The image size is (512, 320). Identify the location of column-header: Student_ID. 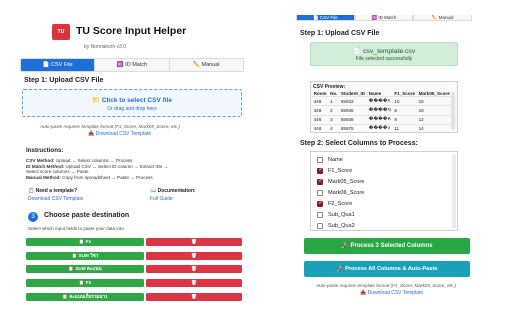
(353, 94).